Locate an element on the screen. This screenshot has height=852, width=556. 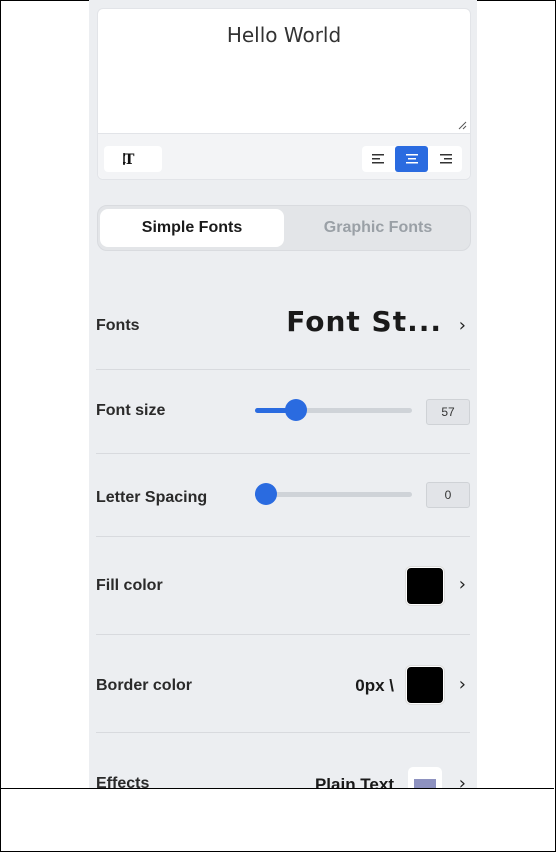
tab-simple-fonts: Simple Fonts is located at coordinates (192, 228).